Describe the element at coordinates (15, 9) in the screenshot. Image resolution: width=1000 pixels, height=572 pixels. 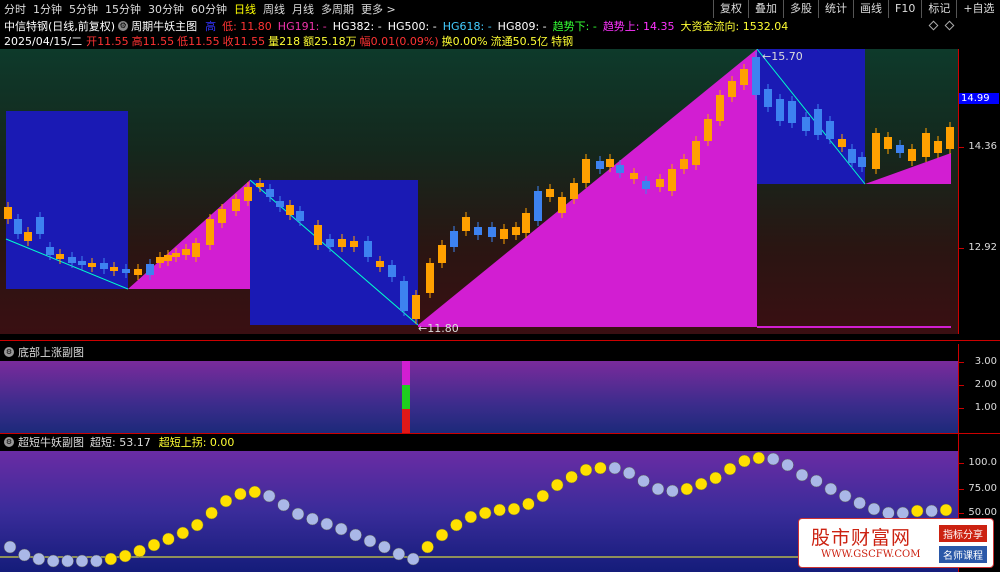
I see `period-tab: 分时` at that location.